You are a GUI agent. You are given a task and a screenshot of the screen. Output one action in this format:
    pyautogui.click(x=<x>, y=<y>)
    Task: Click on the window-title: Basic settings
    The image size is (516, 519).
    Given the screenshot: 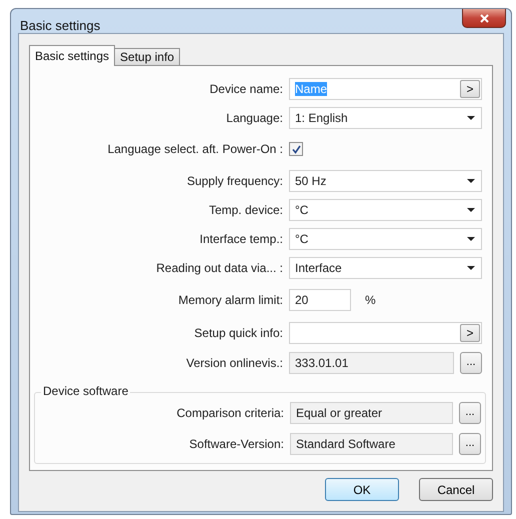 What is the action you would take?
    pyautogui.click(x=60, y=25)
    